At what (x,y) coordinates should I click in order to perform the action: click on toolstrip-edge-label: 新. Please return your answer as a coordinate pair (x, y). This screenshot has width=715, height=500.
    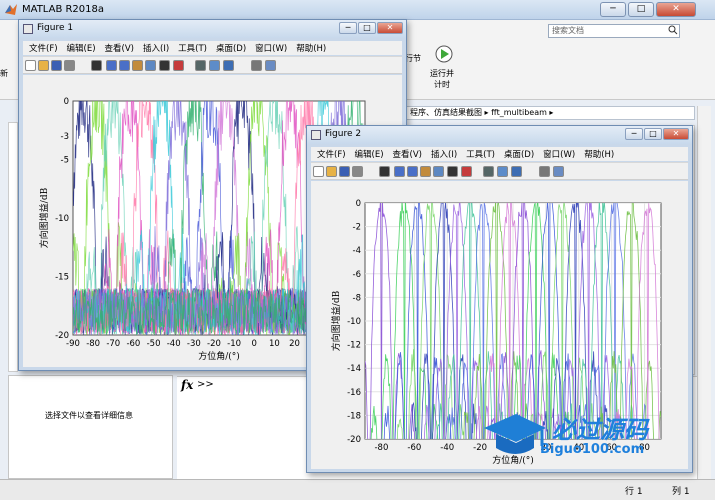
    Looking at the image, I should click on (4, 73).